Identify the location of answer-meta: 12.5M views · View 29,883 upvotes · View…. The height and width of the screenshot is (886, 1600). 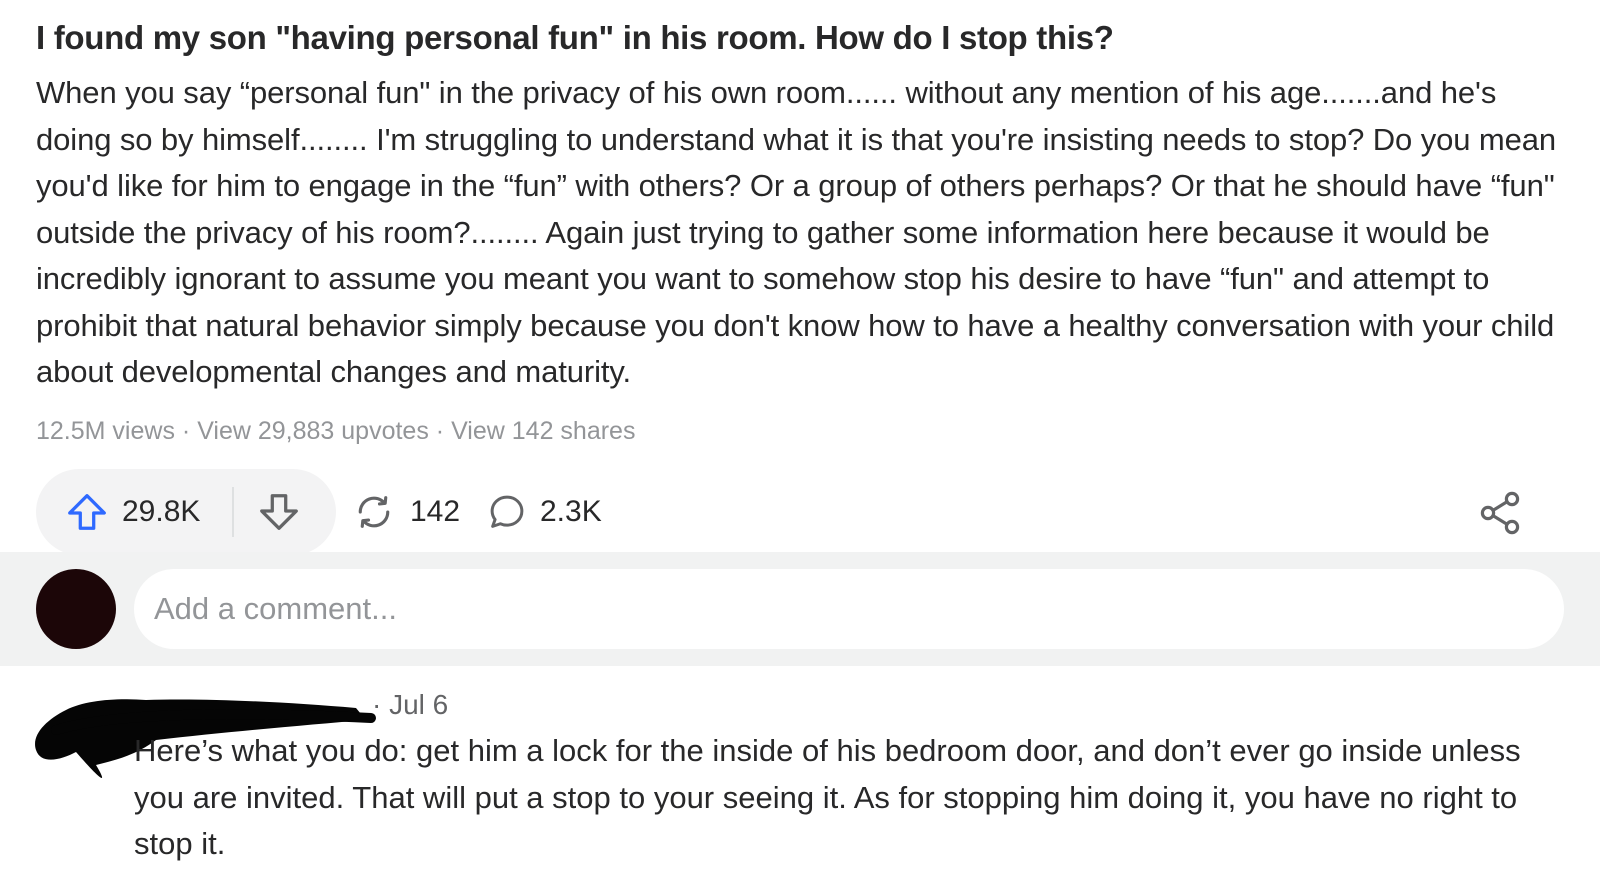
(335, 431).